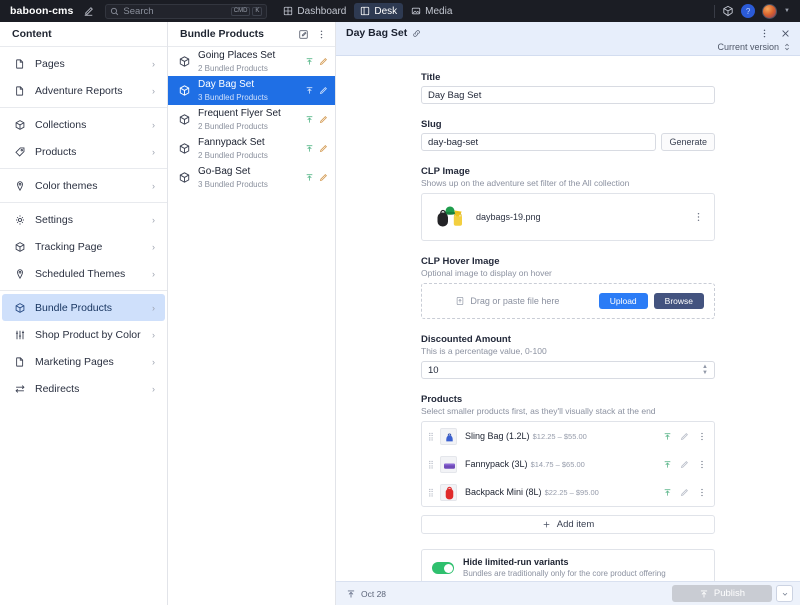  What do you see at coordinates (251, 61) in the screenshot?
I see `list-item: Going Places Set 2 Bundled Products` at bounding box center [251, 61].